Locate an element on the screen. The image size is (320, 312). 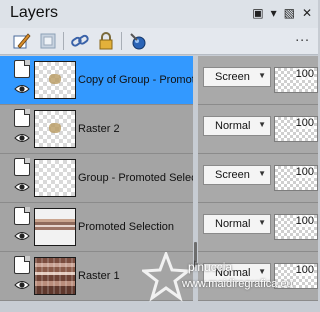
panel-title: Layers is located at coordinates (34, 12).